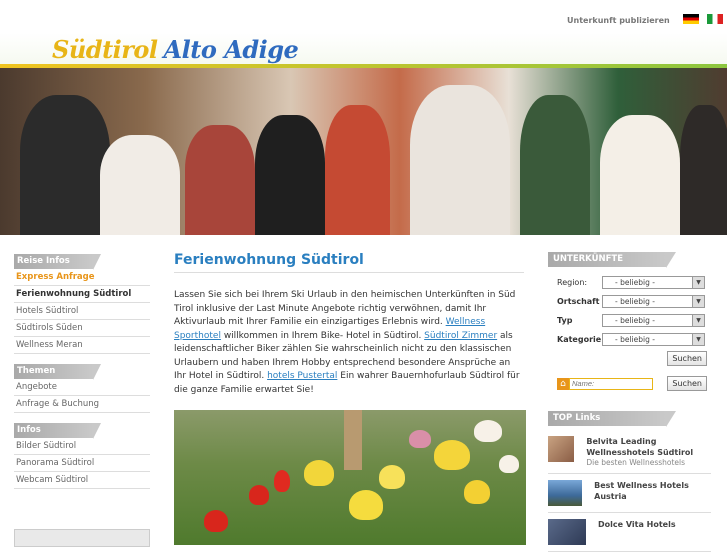 This screenshot has height=552, width=727. I want to click on sidebar-menu-themen: Angebote Anfrage & Buchung, so click(82, 396).